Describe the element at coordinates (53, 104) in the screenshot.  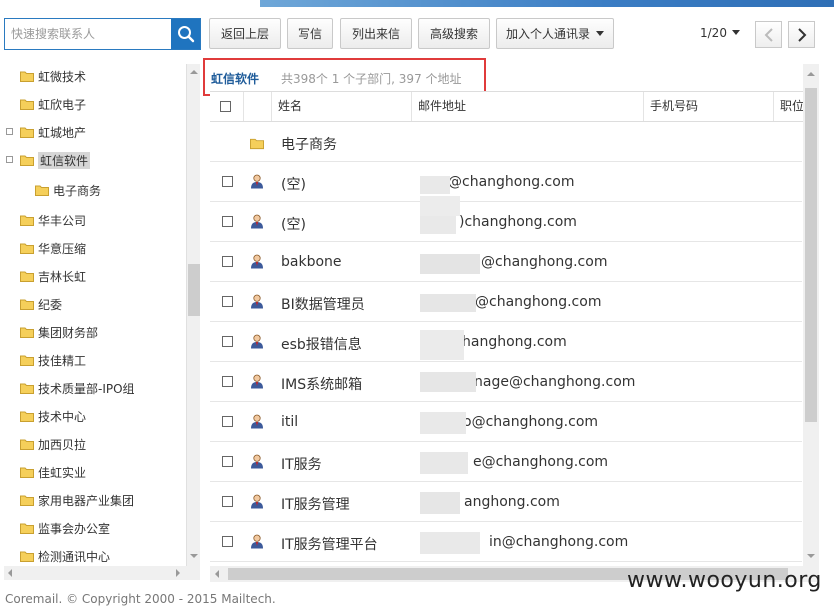
I see `tree-item: 虹欣电子` at that location.